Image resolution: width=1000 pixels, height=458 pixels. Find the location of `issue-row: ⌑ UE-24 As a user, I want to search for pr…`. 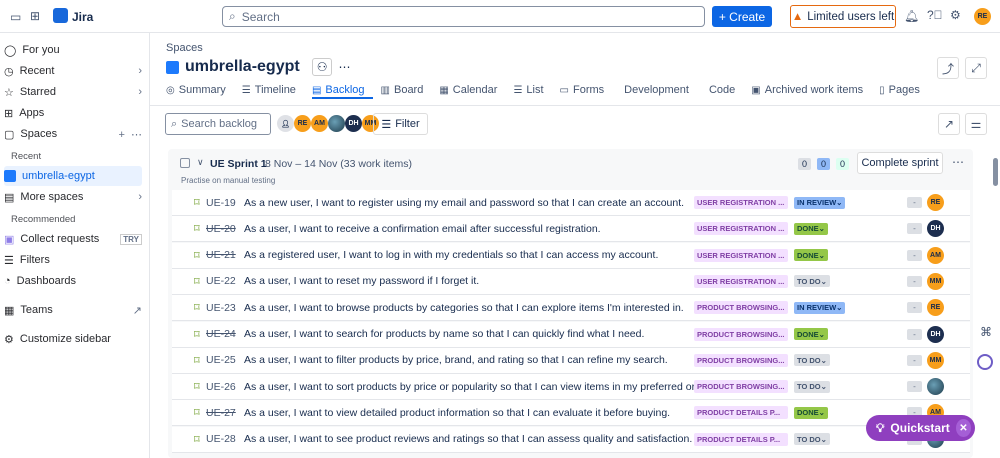

issue-row: ⌑ UE-24 As a user, I want to search for pr… is located at coordinates (571, 334).